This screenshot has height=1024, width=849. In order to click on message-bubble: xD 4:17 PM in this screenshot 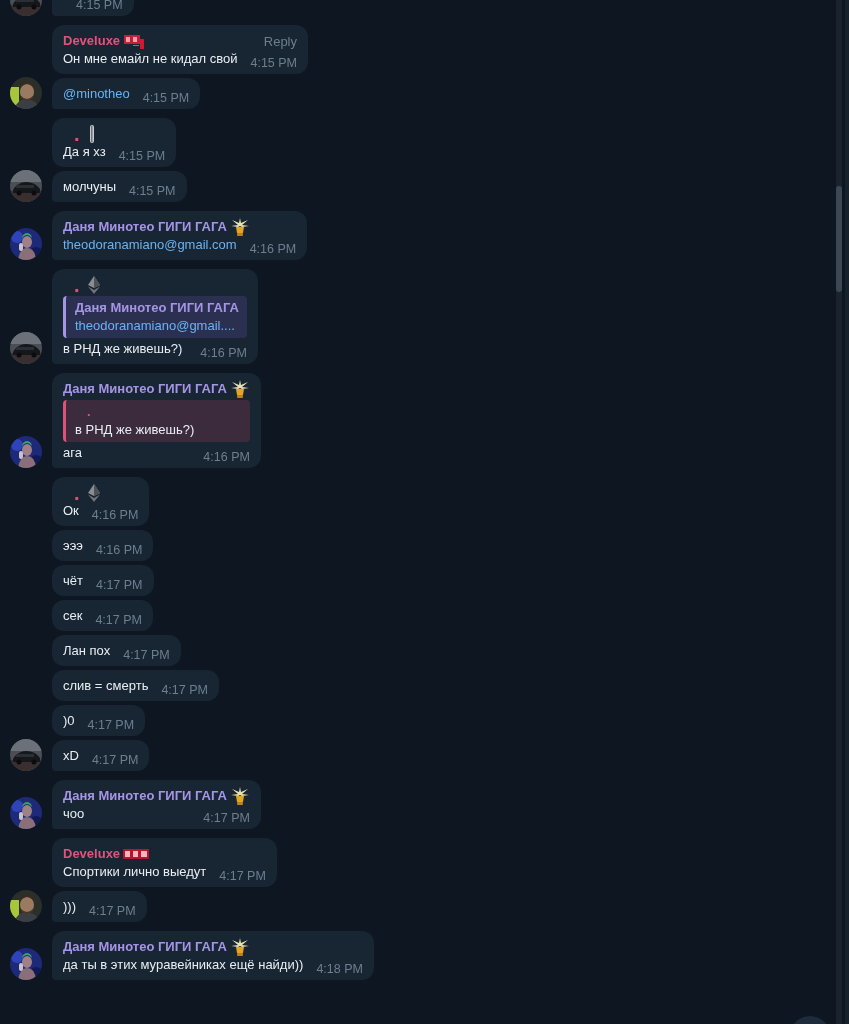, I will do `click(101, 755)`.